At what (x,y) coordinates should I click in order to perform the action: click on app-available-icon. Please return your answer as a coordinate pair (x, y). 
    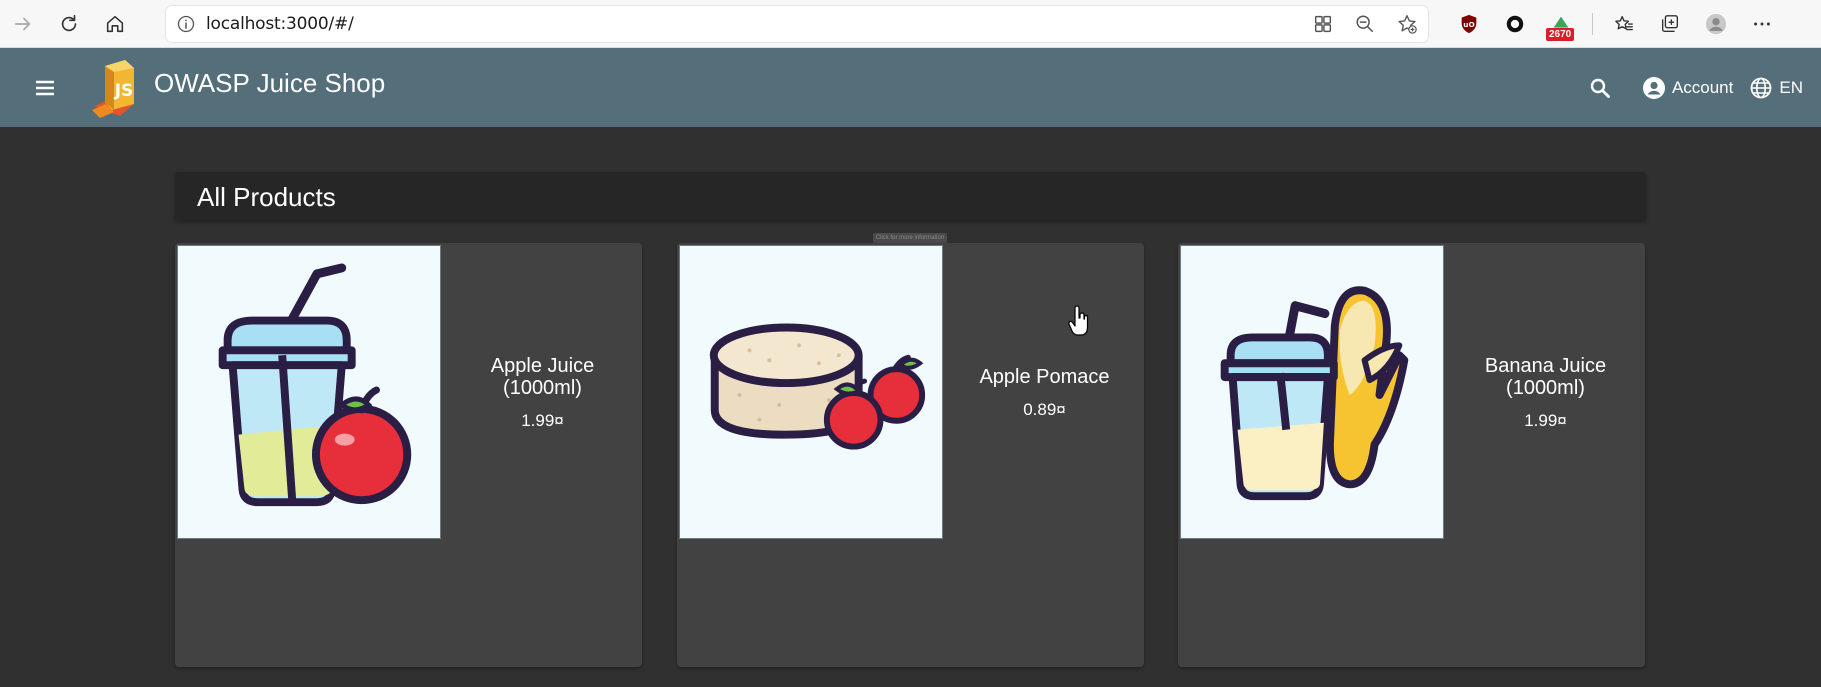
    Looking at the image, I should click on (1323, 24).